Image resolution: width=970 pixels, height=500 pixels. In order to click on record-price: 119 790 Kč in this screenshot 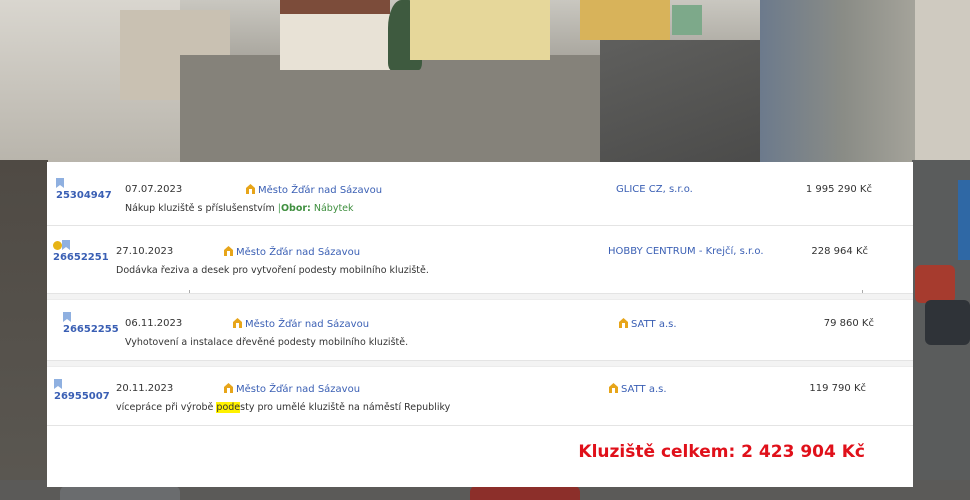, I will do `click(837, 388)`.